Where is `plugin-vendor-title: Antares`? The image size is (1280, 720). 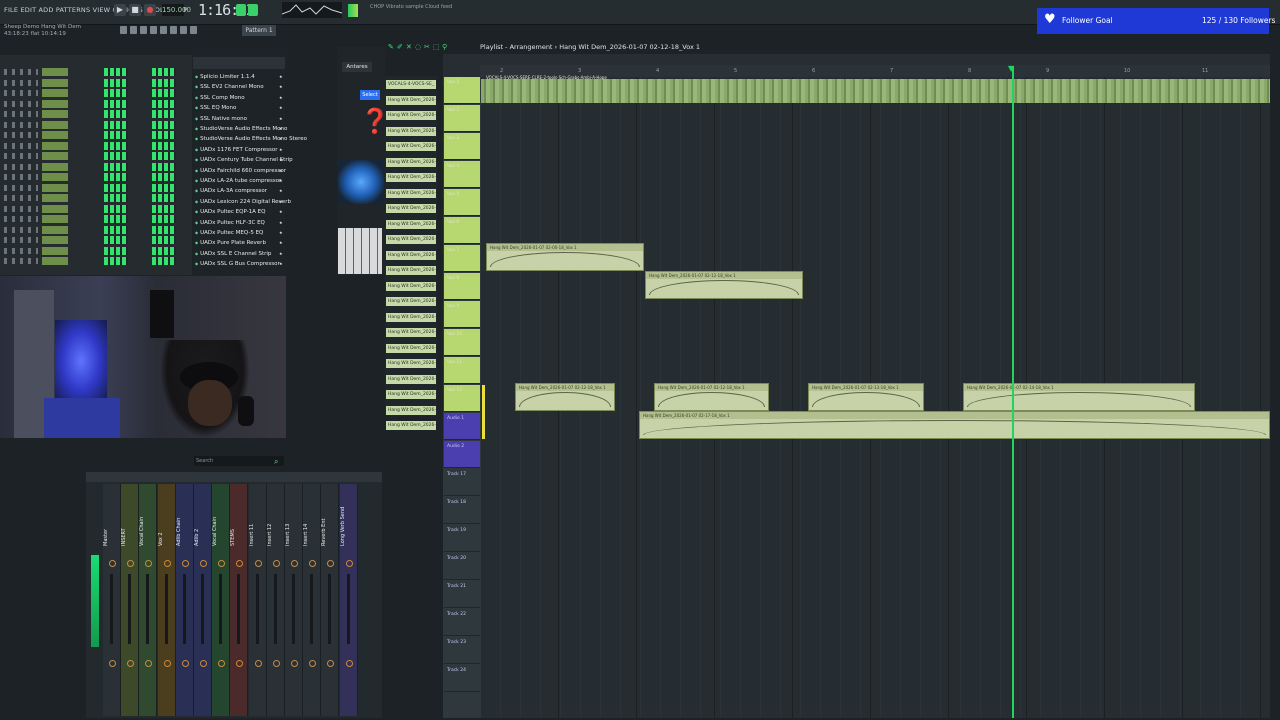 plugin-vendor-title: Antares is located at coordinates (357, 67).